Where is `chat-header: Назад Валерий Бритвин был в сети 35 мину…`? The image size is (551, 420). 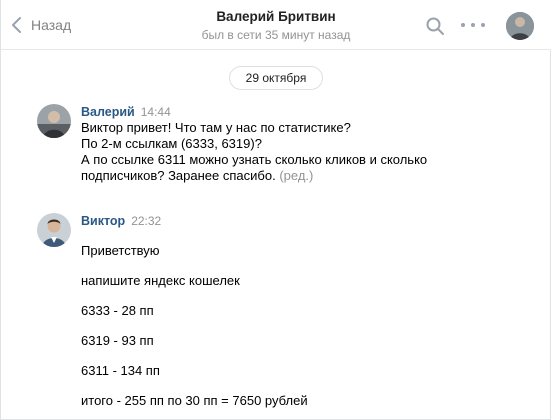
chat-header: Назад Валерий Бритвин был в сети 35 мину… is located at coordinates (276, 25).